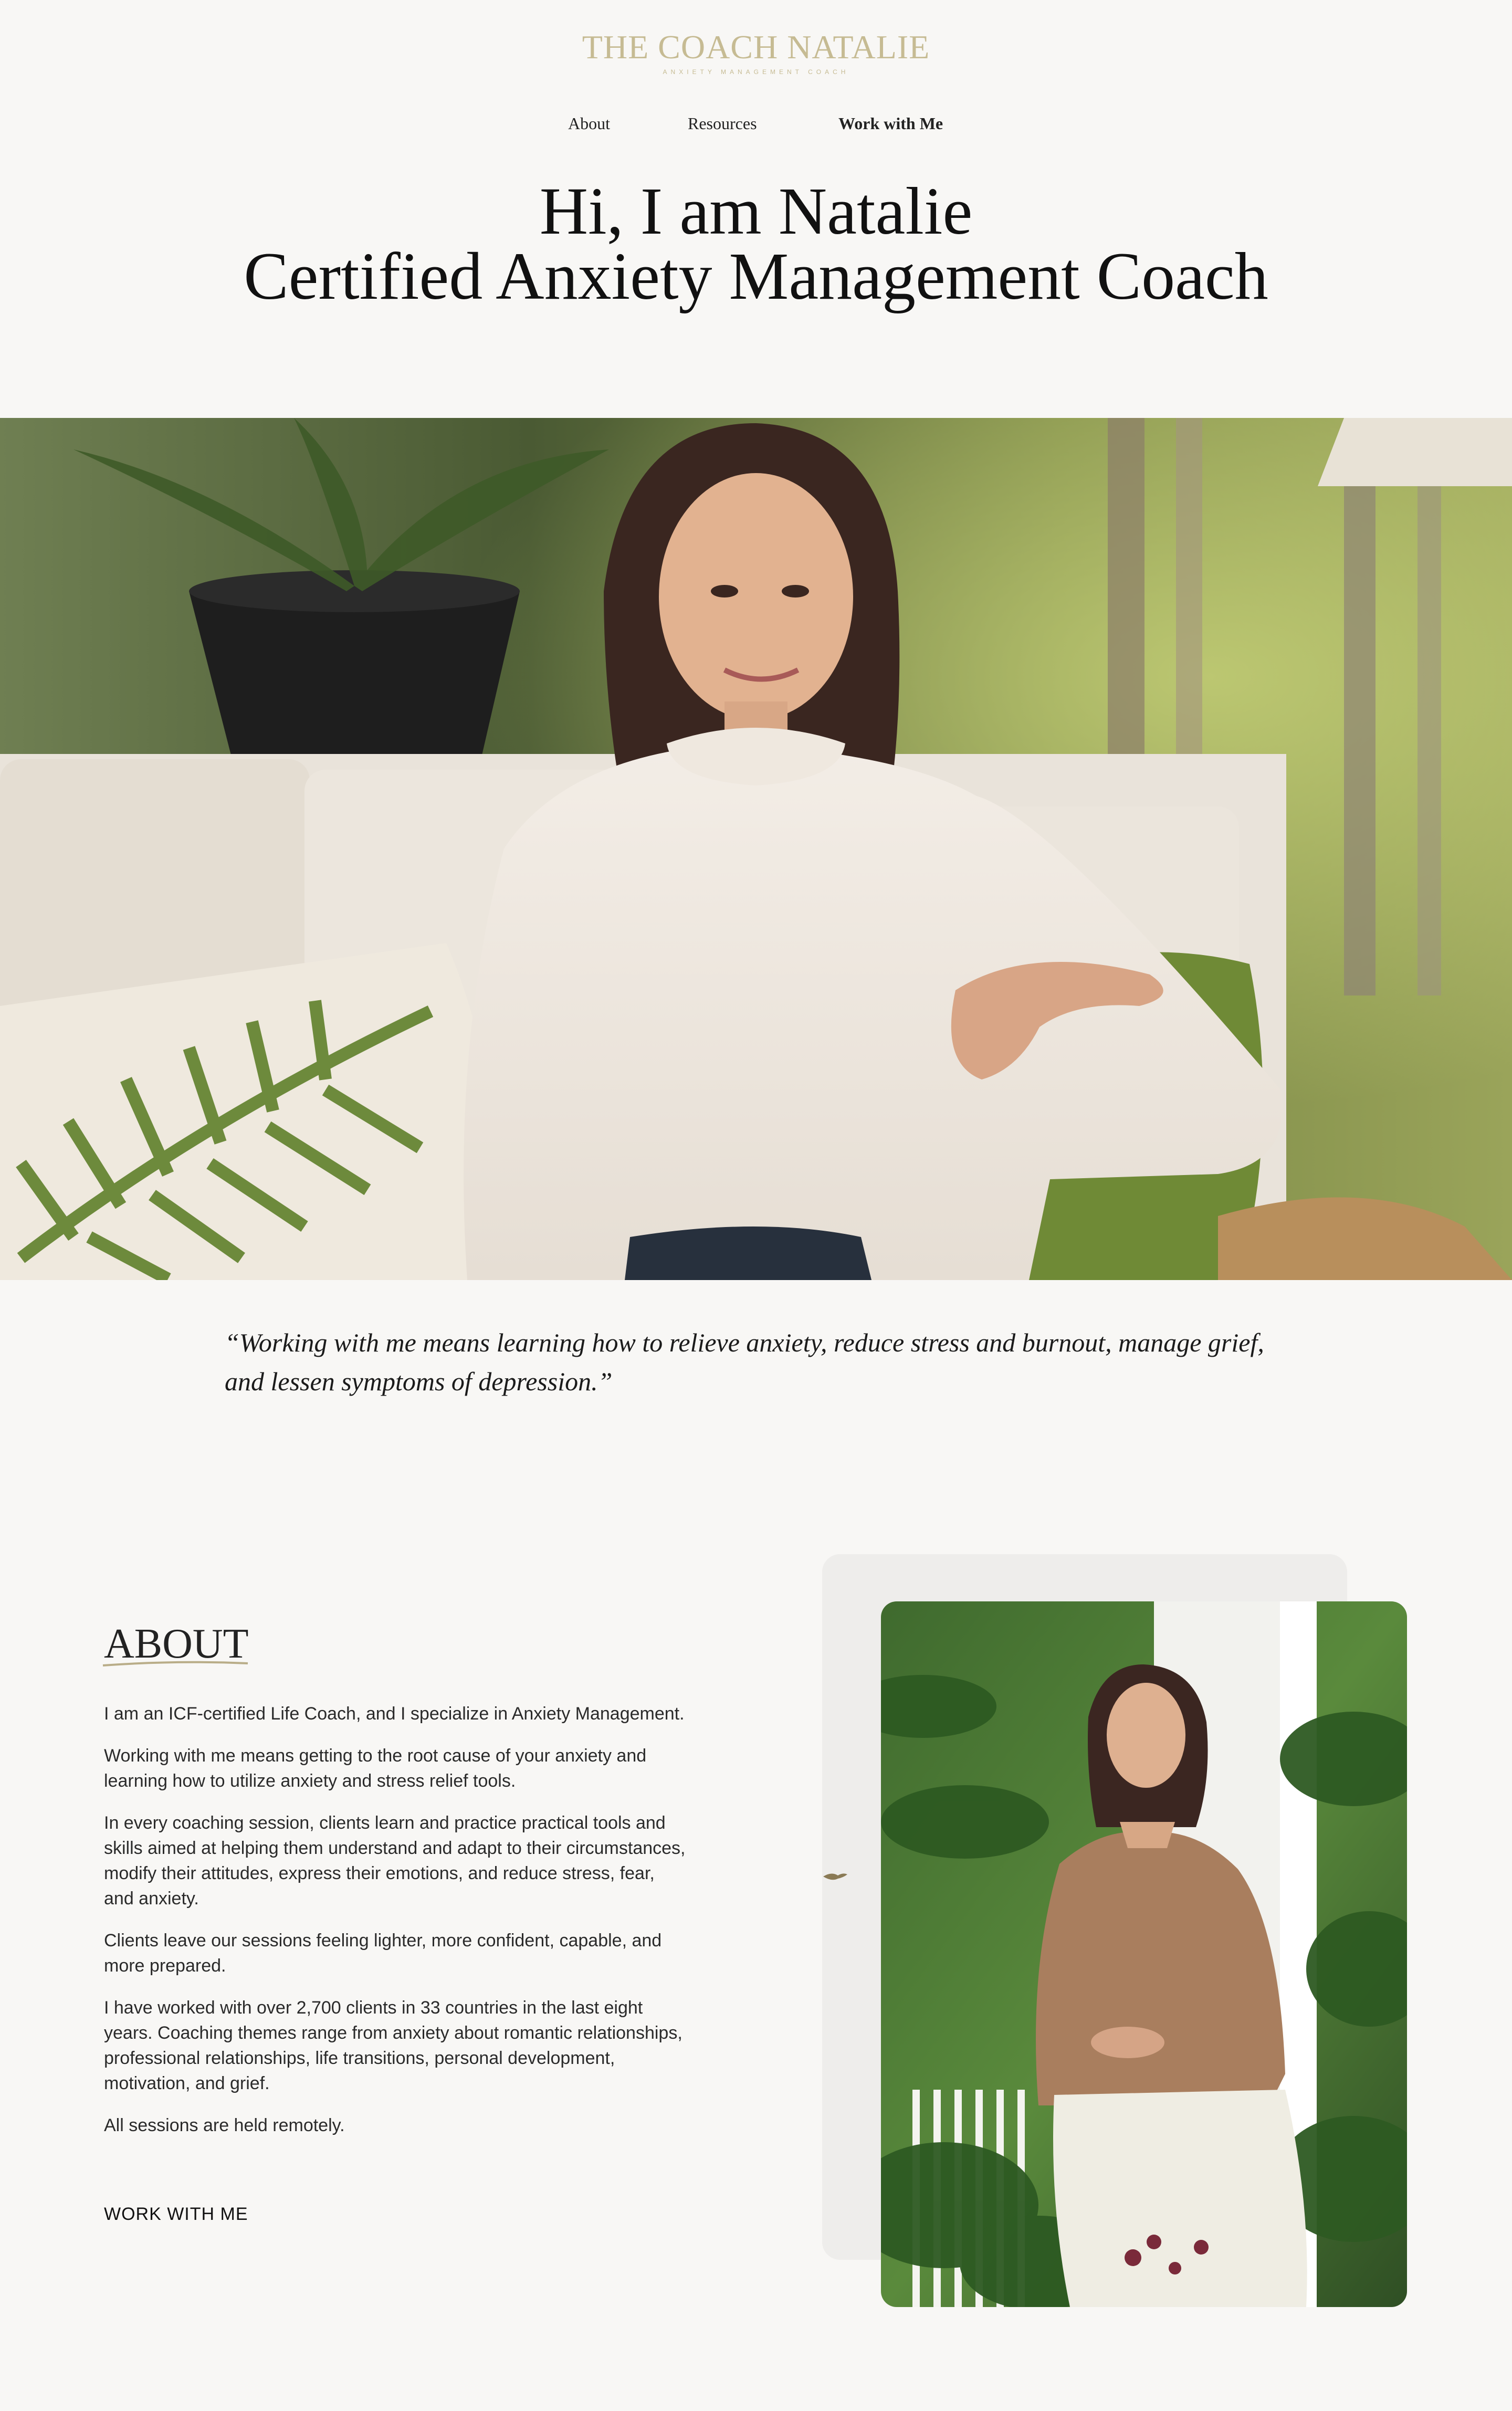  I want to click on about-paragraph: All sessions are held remotely., so click(224, 2125).